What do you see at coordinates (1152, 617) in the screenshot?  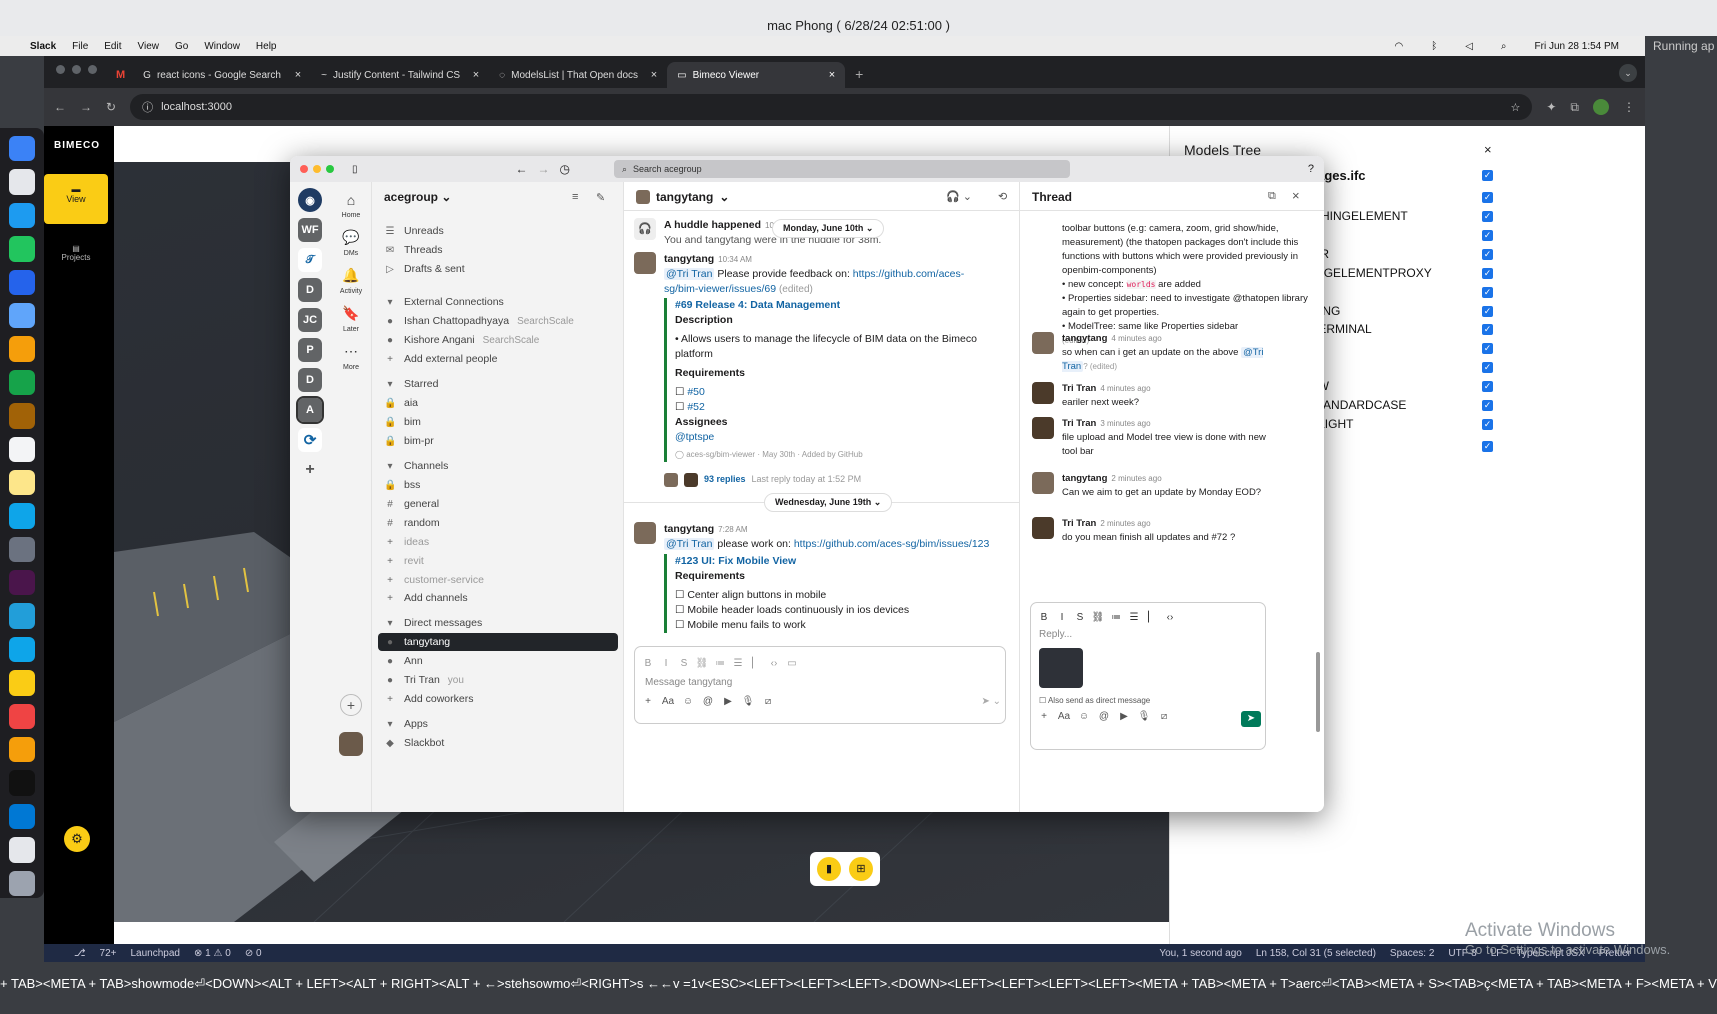 I see `quote-icon: ▏` at bounding box center [1152, 617].